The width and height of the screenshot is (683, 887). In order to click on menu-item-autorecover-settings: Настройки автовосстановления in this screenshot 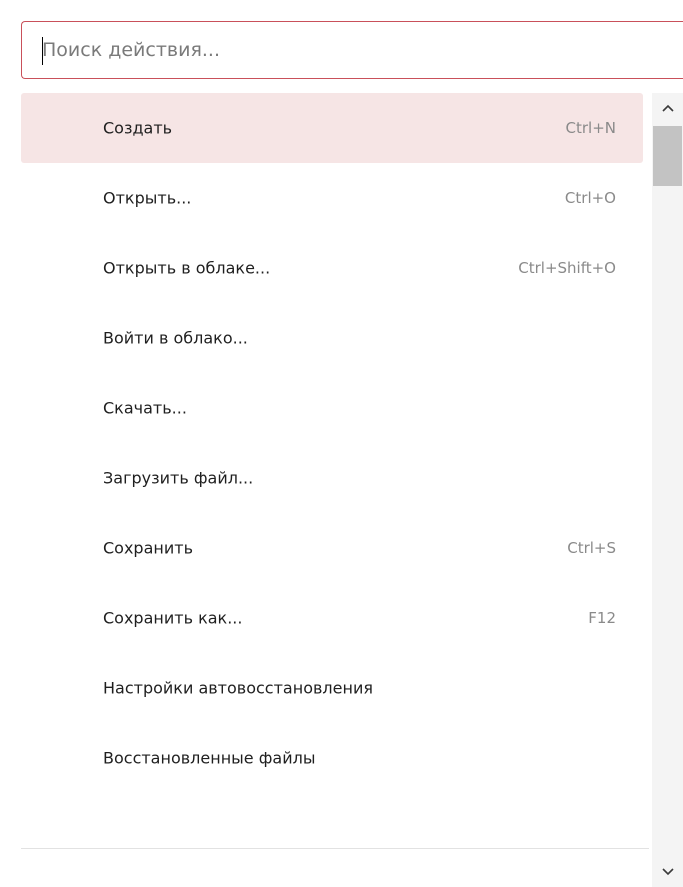, I will do `click(332, 688)`.